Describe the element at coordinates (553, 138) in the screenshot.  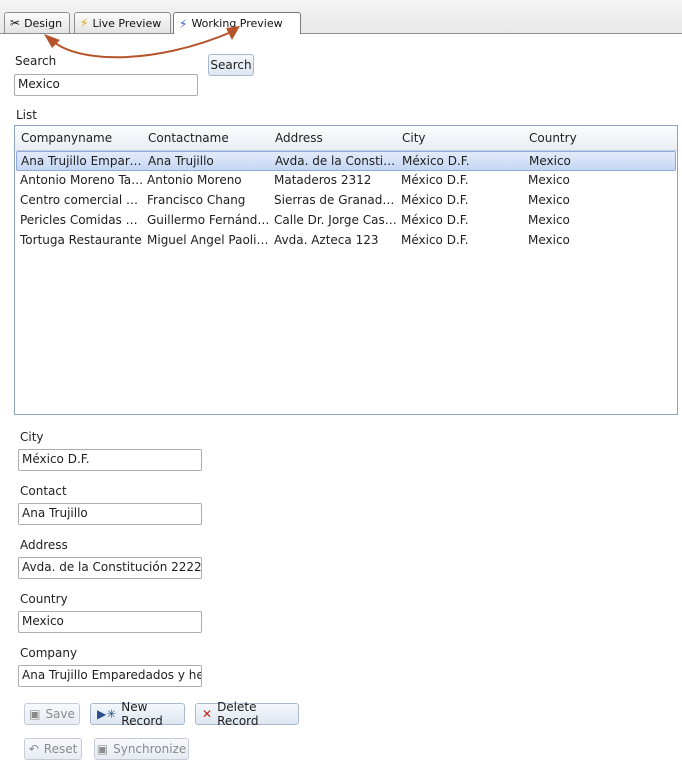
I see `column-header-country: Country` at that location.